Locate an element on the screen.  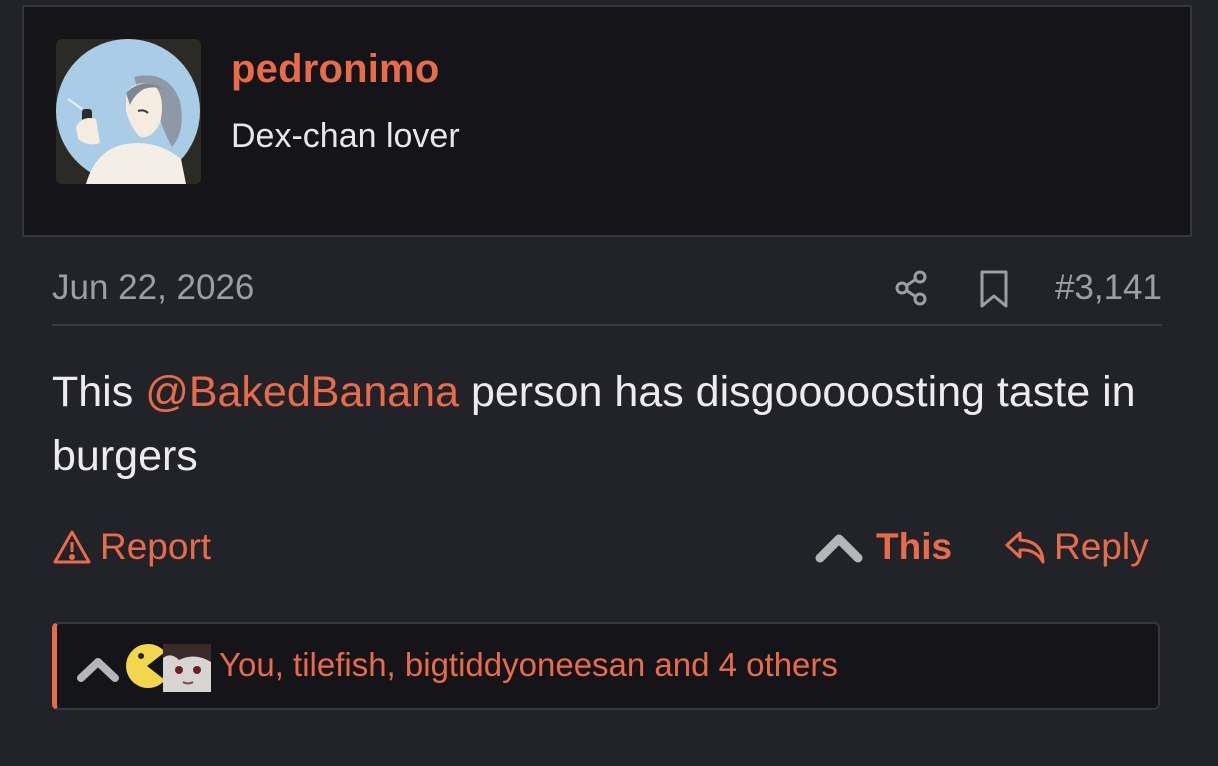
user-mention-link: @BakedBanana is located at coordinates (302, 392).